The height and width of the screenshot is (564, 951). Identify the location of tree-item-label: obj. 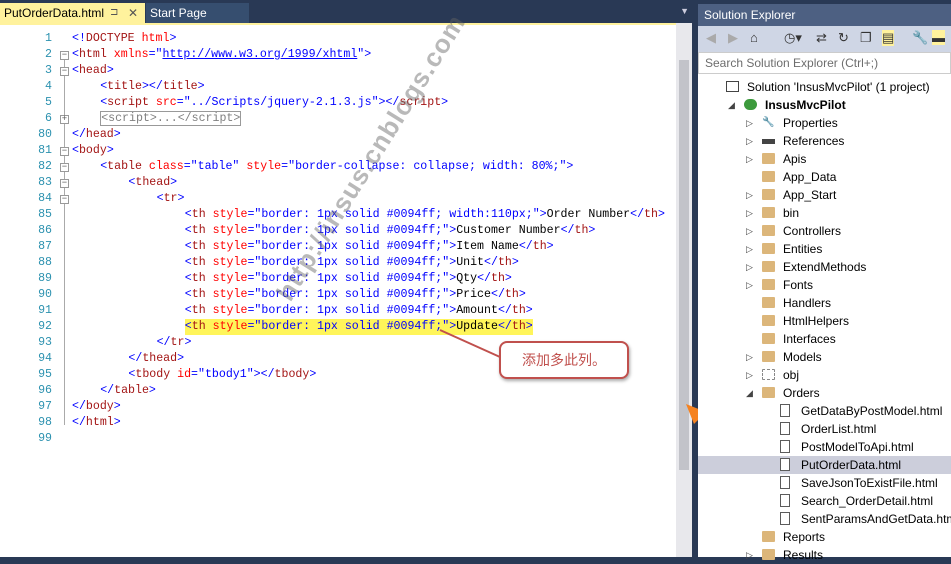
(791, 375).